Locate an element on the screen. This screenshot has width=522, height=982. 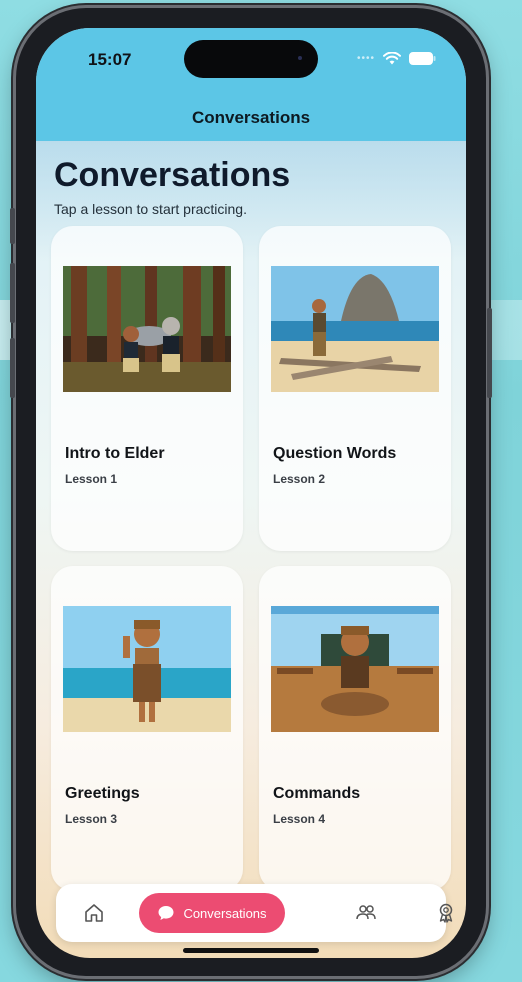
lesson-card-1: Intro to Elder Lesson 1 is located at coordinates (147, 388).